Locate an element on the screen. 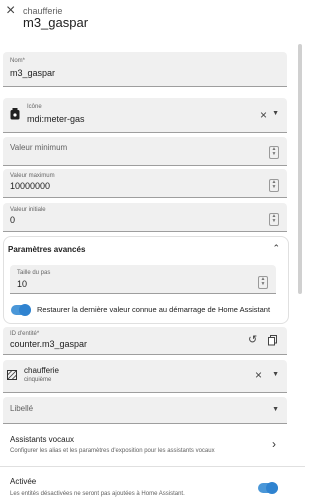 Image resolution: width=320 pixels, height=500 pixels. initial-value-label: Valeur initiale is located at coordinates (28, 210).